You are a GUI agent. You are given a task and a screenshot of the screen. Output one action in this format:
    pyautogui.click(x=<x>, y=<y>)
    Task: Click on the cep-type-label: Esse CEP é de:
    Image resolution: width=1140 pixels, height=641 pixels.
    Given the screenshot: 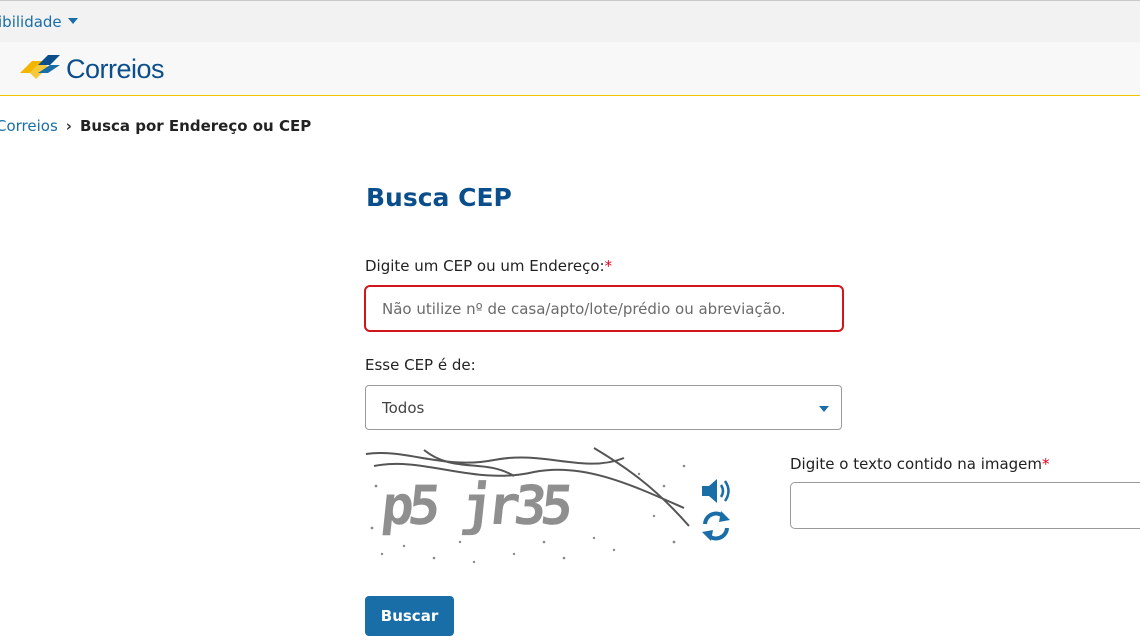 What is the action you would take?
    pyautogui.click(x=420, y=365)
    